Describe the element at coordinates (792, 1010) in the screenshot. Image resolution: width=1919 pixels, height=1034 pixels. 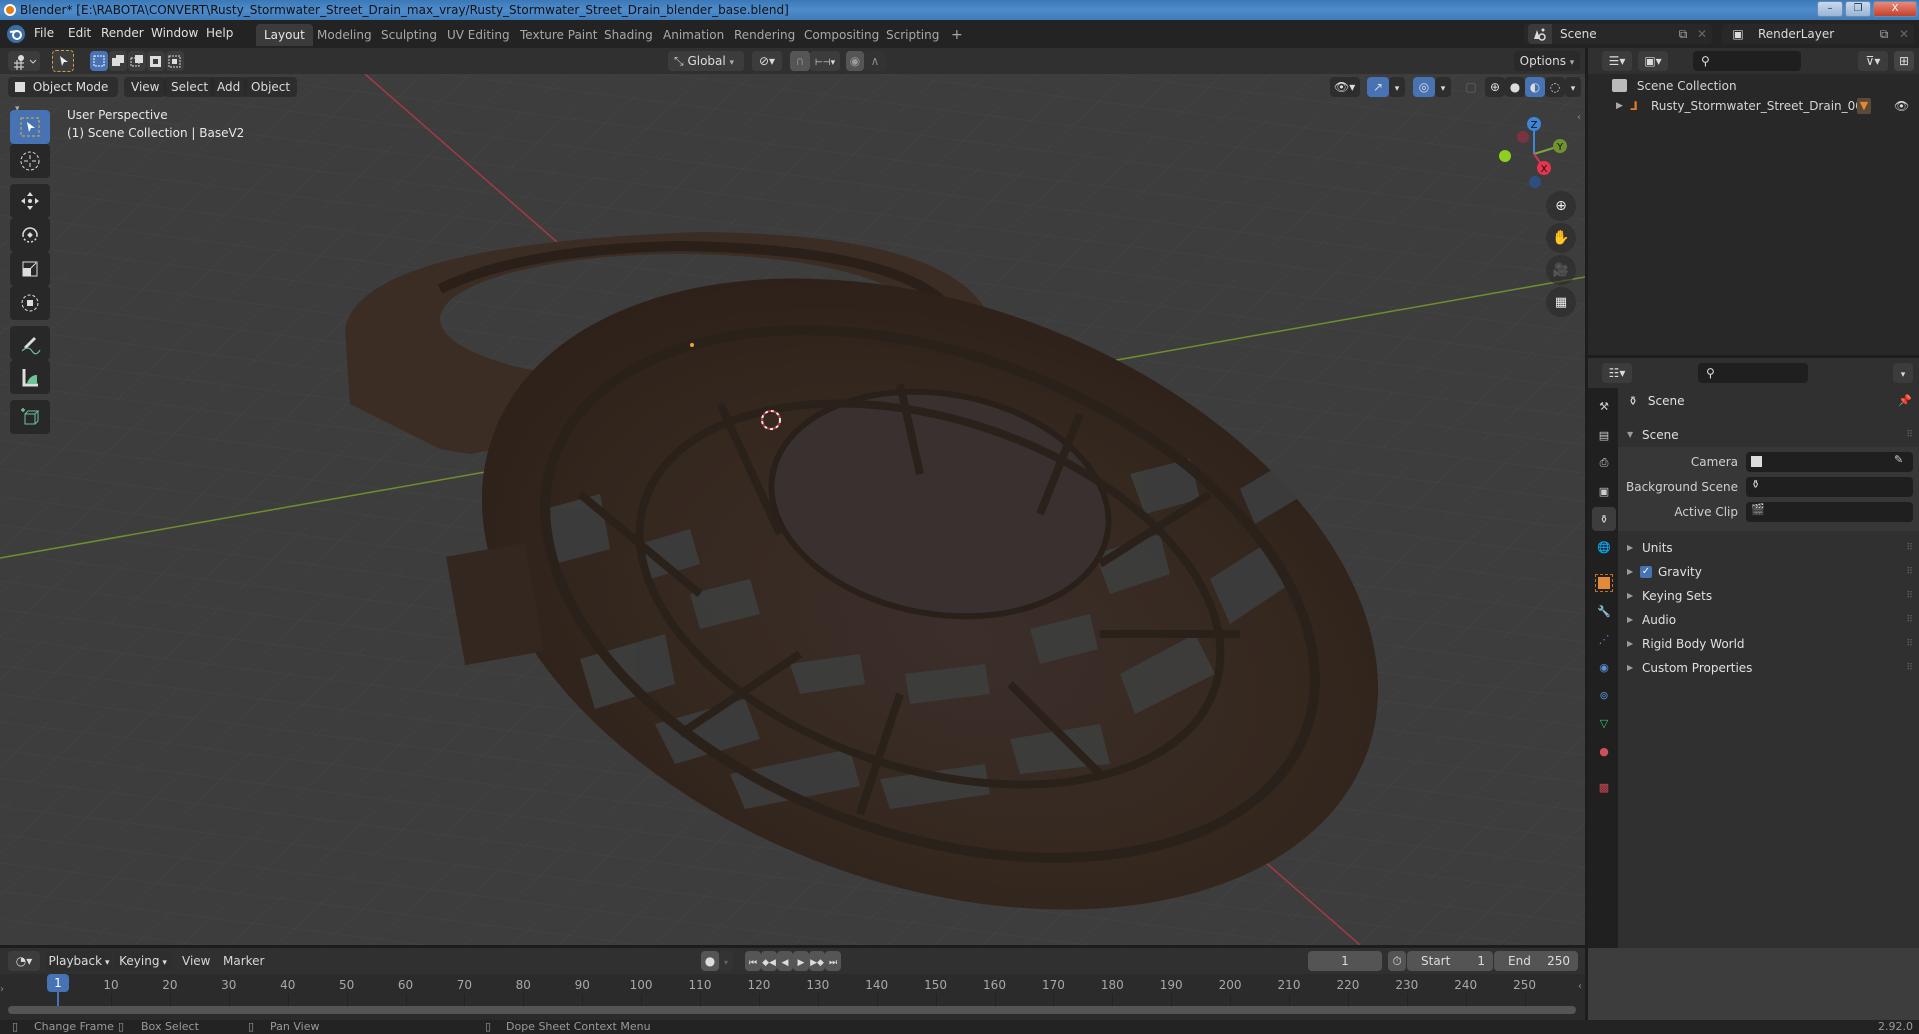
I see `timeline-scrollbar` at that location.